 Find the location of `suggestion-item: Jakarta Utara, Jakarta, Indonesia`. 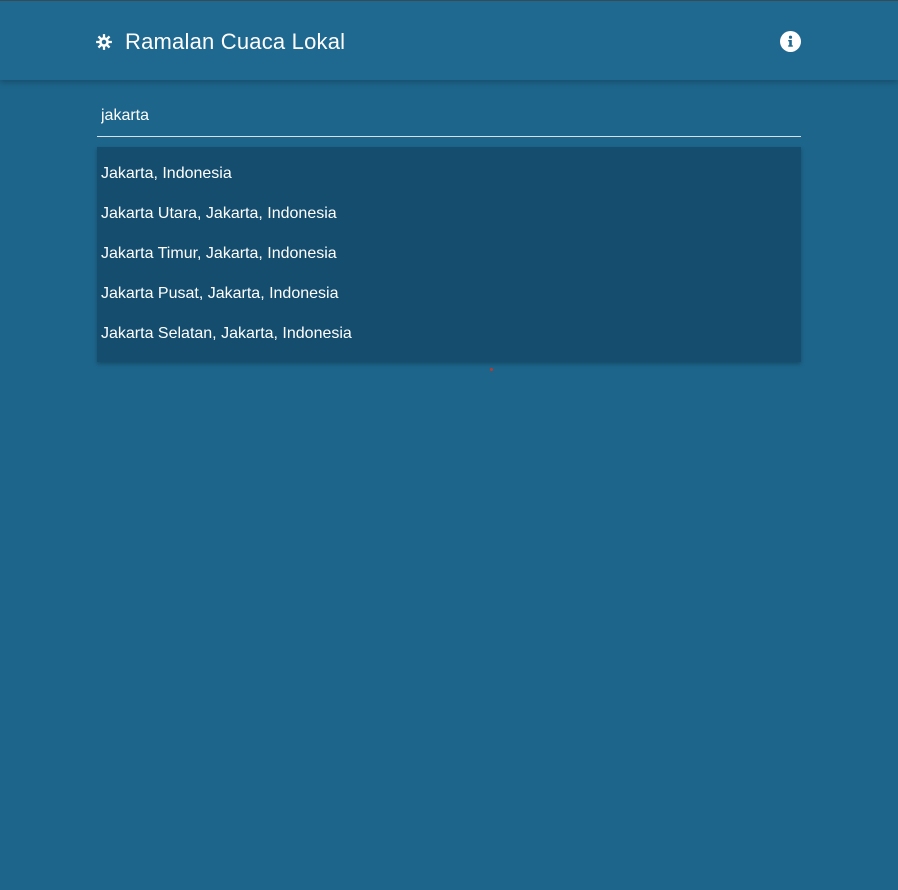

suggestion-item: Jakarta Utara, Jakarta, Indonesia is located at coordinates (449, 214).